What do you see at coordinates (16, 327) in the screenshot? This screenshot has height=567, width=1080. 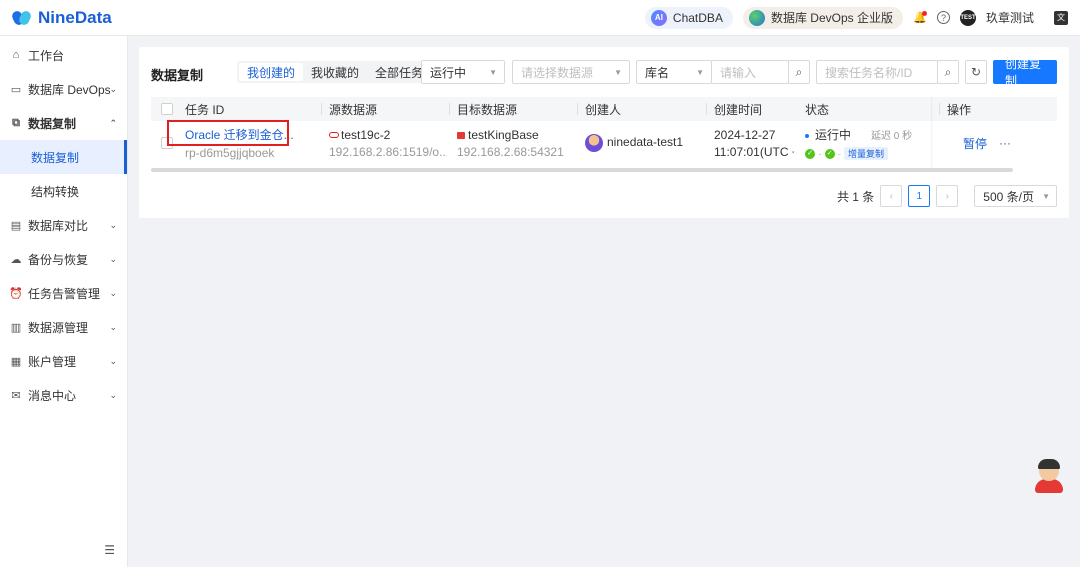 I see `datasource-icon: ▥` at bounding box center [16, 327].